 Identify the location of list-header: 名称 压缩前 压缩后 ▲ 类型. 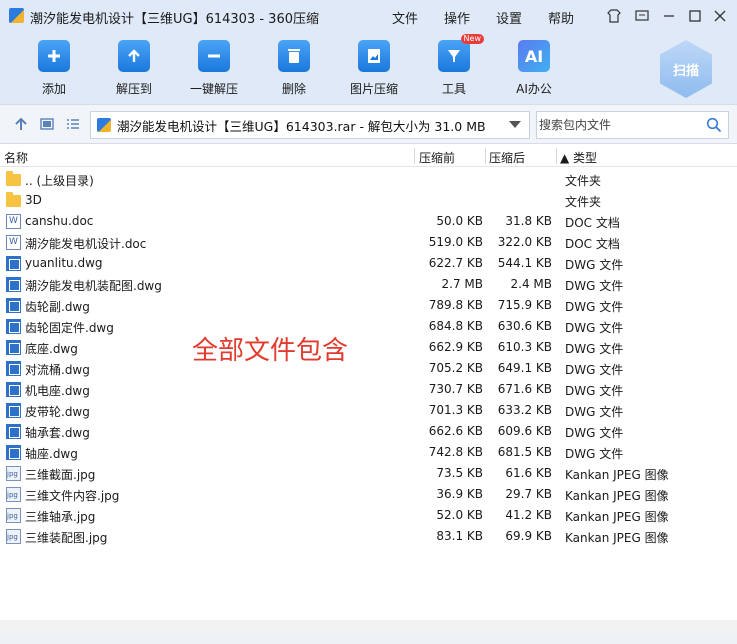
(368, 156).